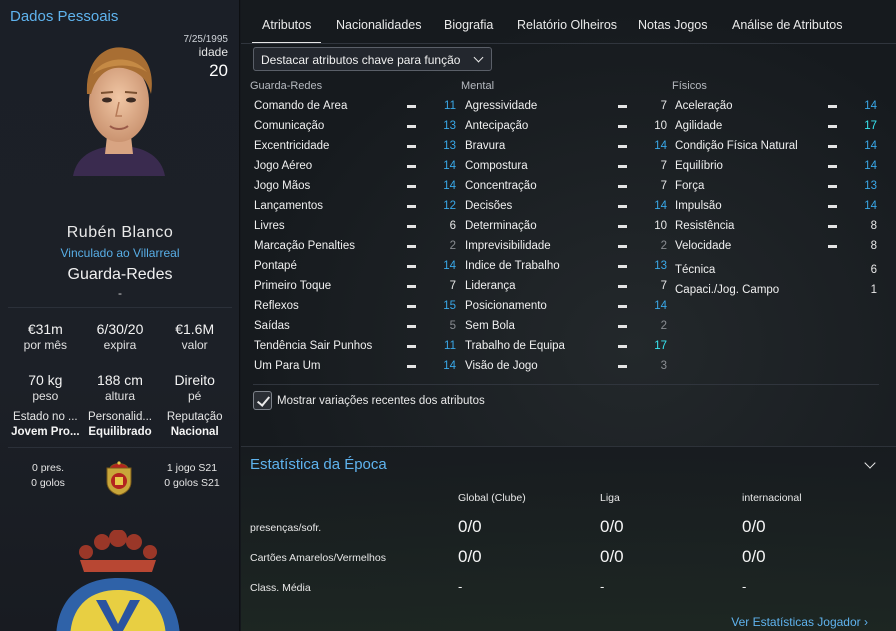 The height and width of the screenshot is (631, 896). Describe the element at coordinates (776, 206) in the screenshot. I see `attribute-row: Impulsão 14` at that location.